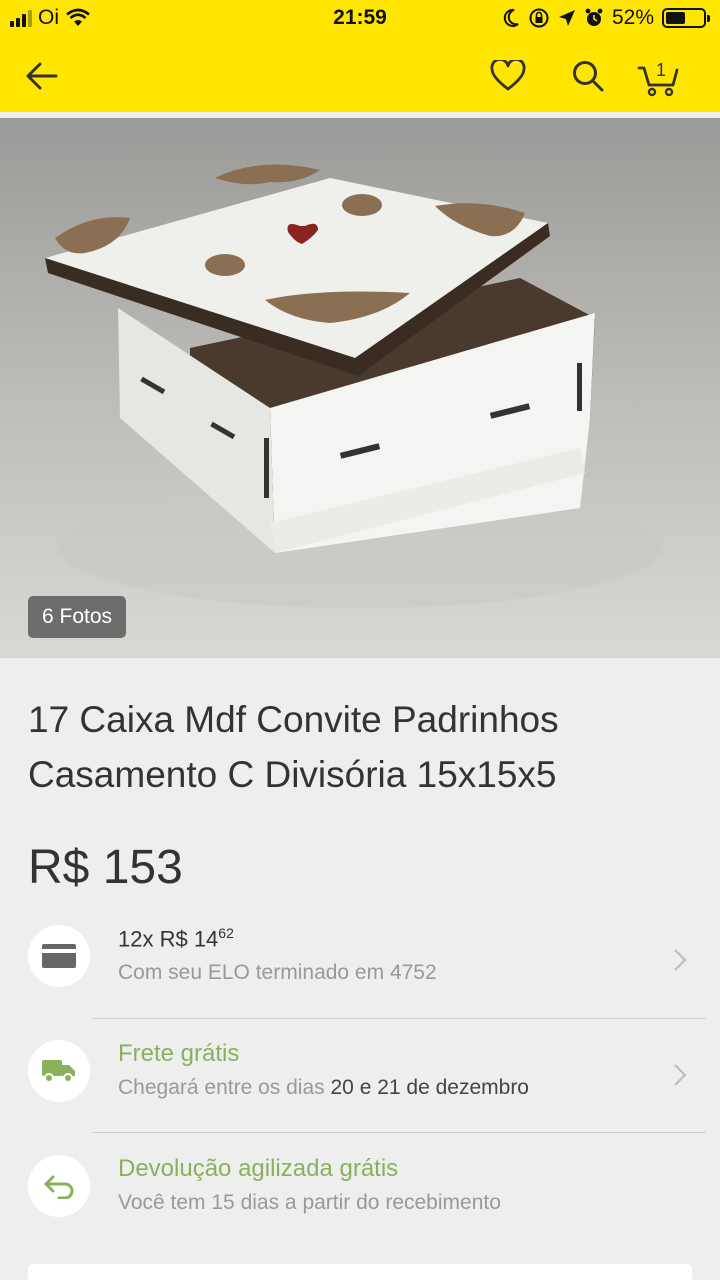 The width and height of the screenshot is (720, 1280). Describe the element at coordinates (360, 76) in the screenshot. I see `nav-bar: 1` at that location.